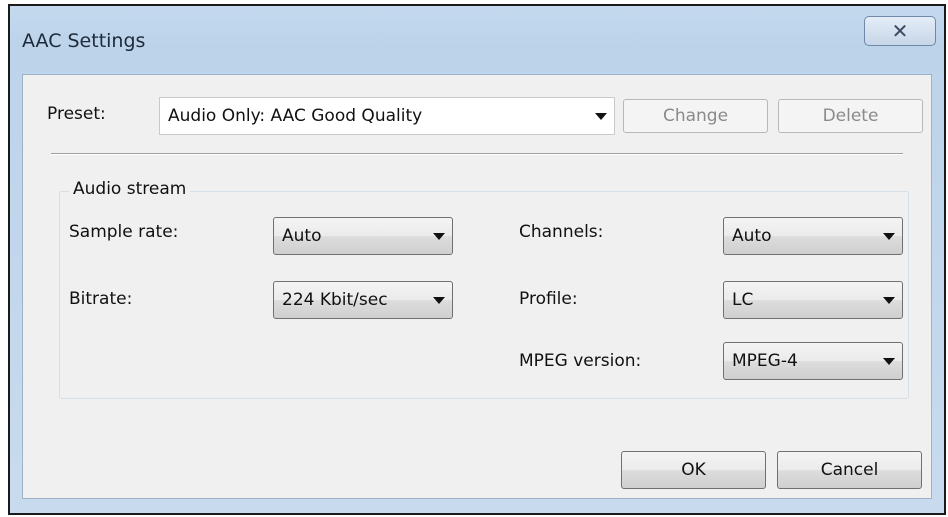 This screenshot has width=948, height=517. I want to click on cancel-button-label: Cancel, so click(849, 470).